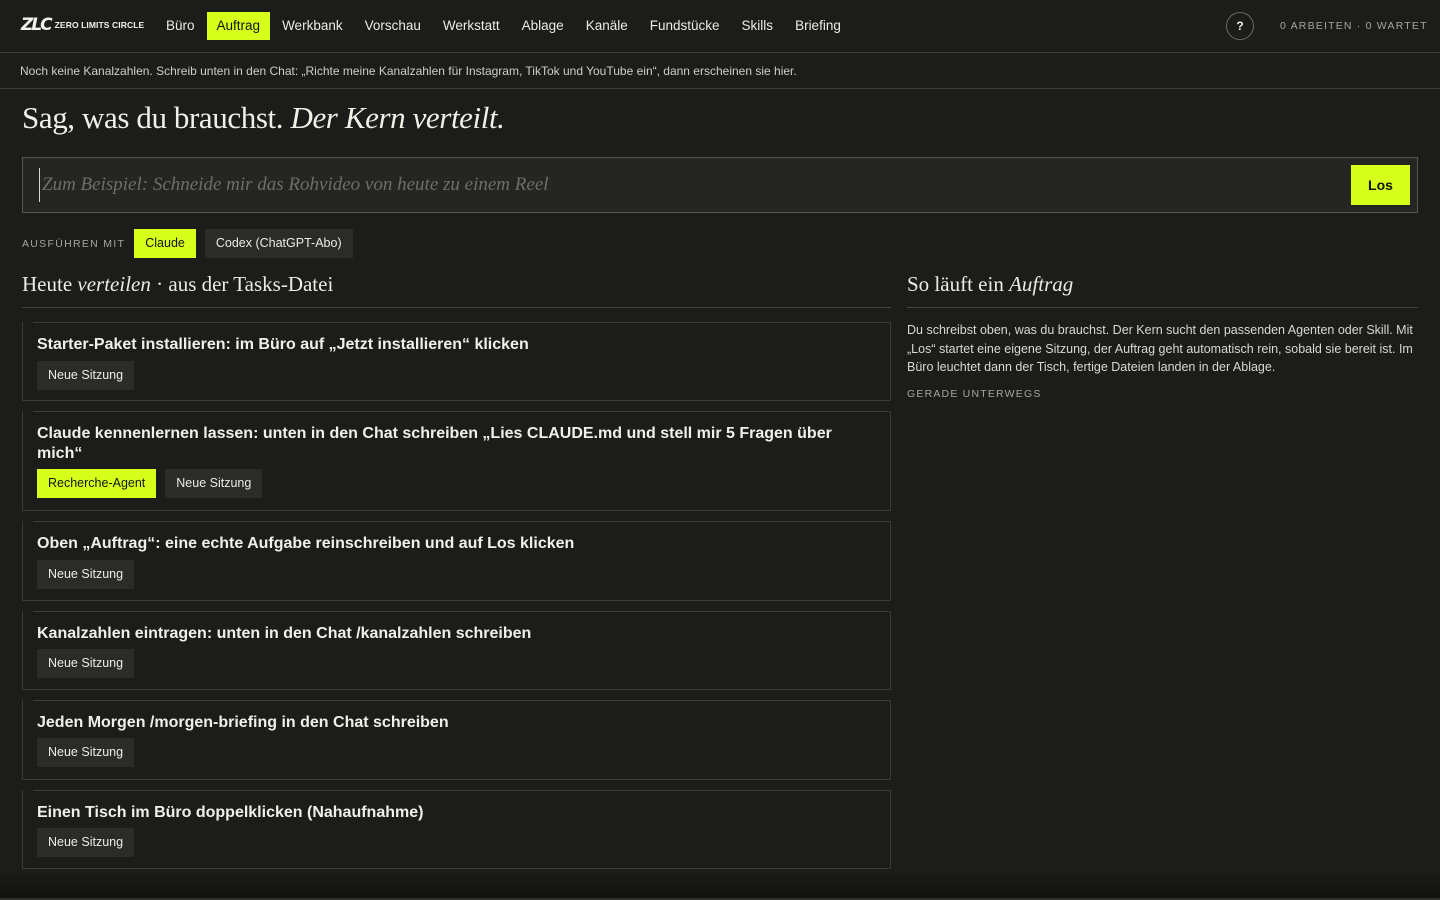 Image resolution: width=1440 pixels, height=900 pixels. What do you see at coordinates (245, 284) in the screenshot?
I see `today-heading-post: · aus der Tasks-Datei` at bounding box center [245, 284].